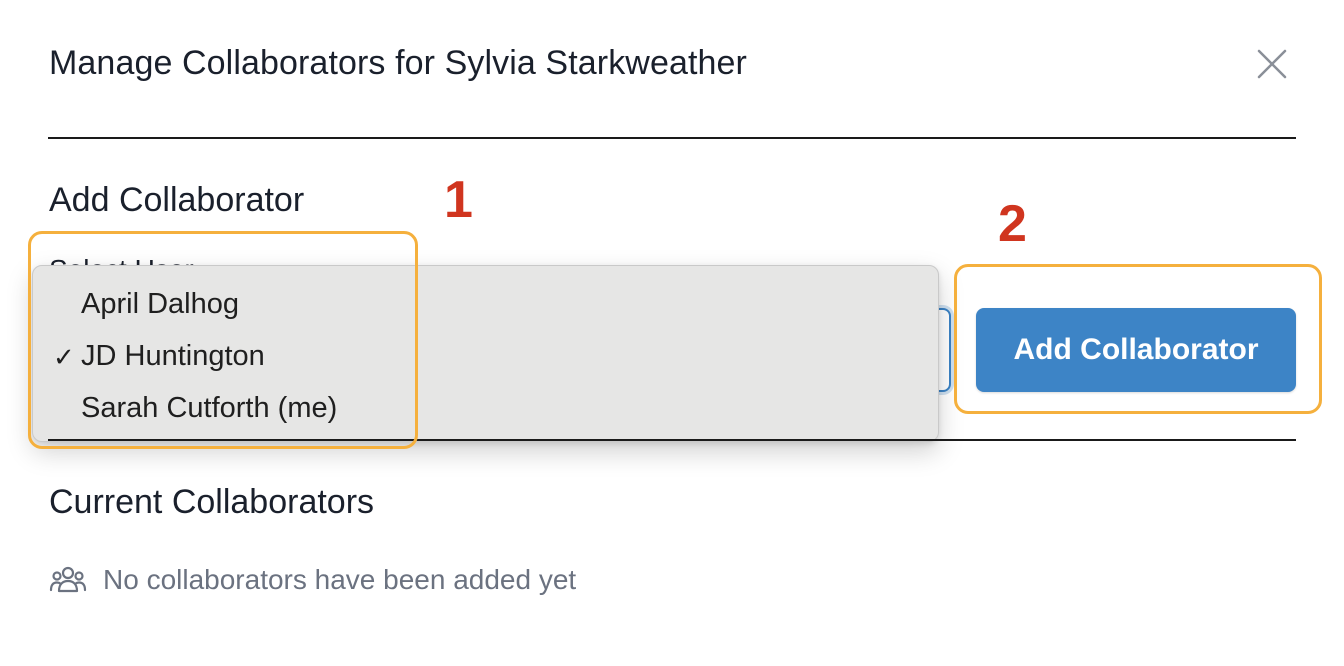 Image resolution: width=1344 pixels, height=666 pixels. I want to click on header-divider, so click(672, 138).